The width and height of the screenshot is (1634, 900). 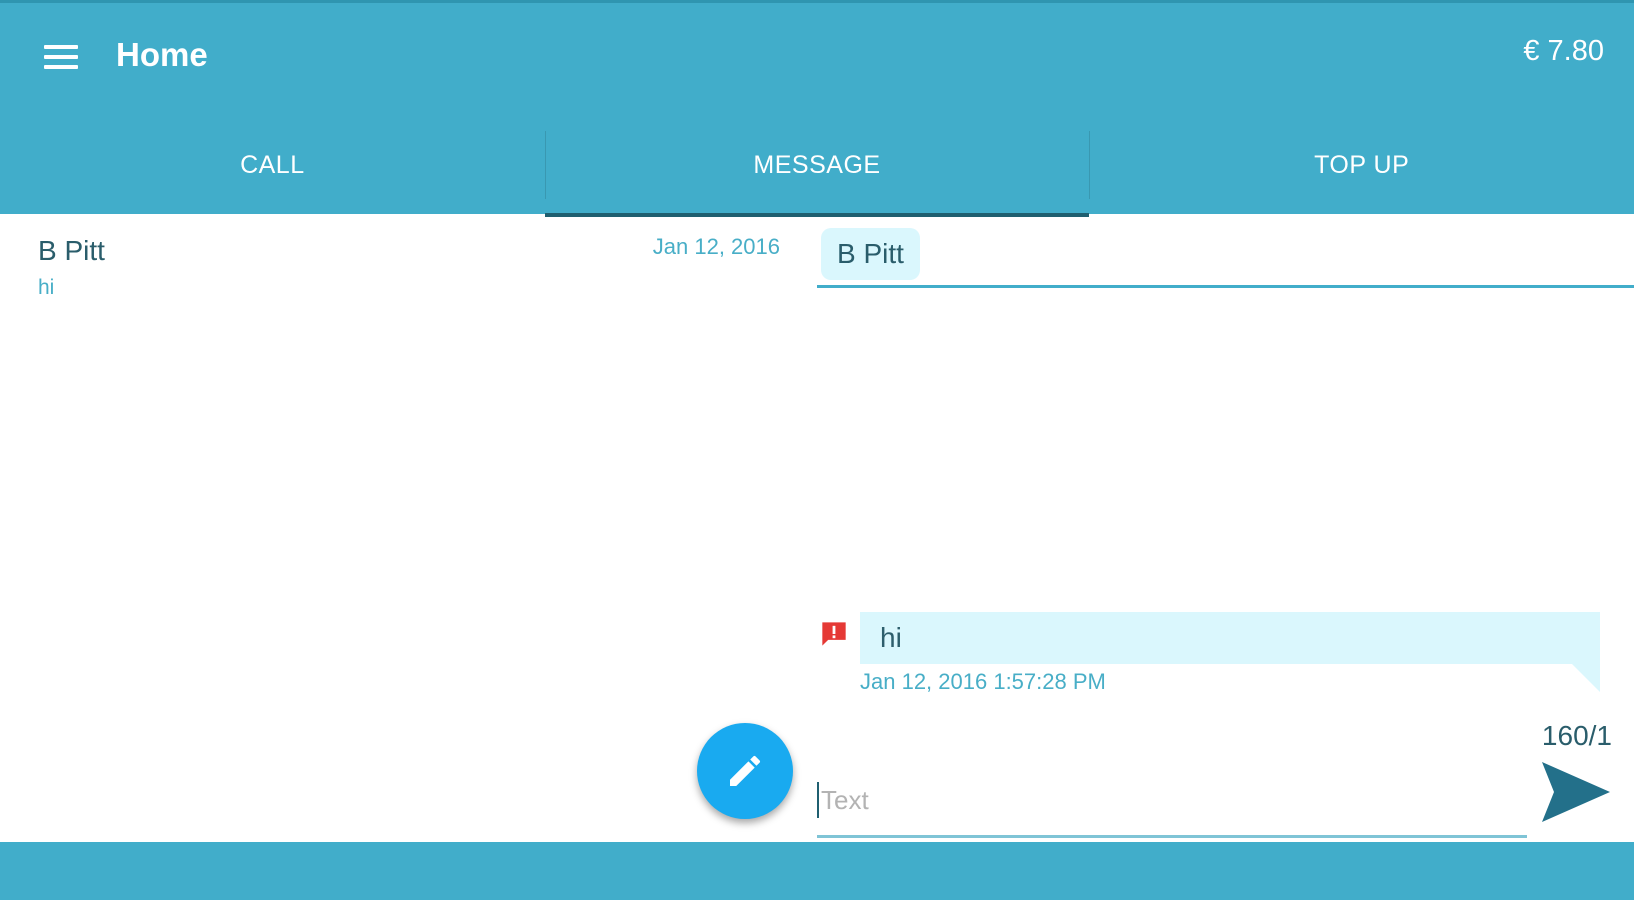 I want to click on send-icon, so click(x=1576, y=792).